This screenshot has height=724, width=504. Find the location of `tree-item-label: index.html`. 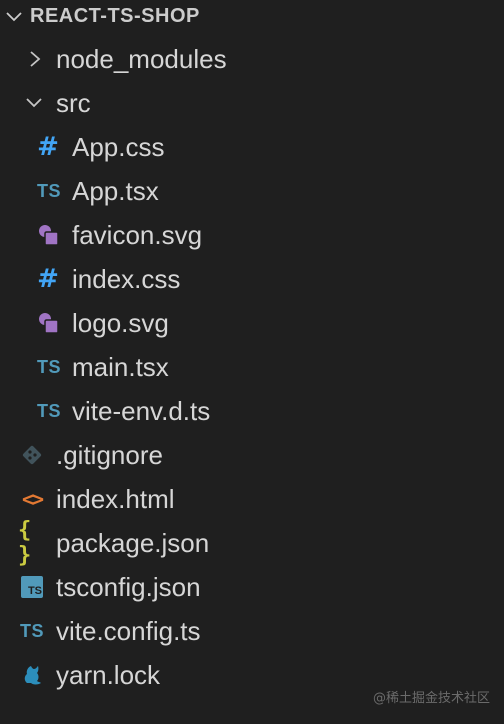

tree-item-label: index.html is located at coordinates (115, 498).